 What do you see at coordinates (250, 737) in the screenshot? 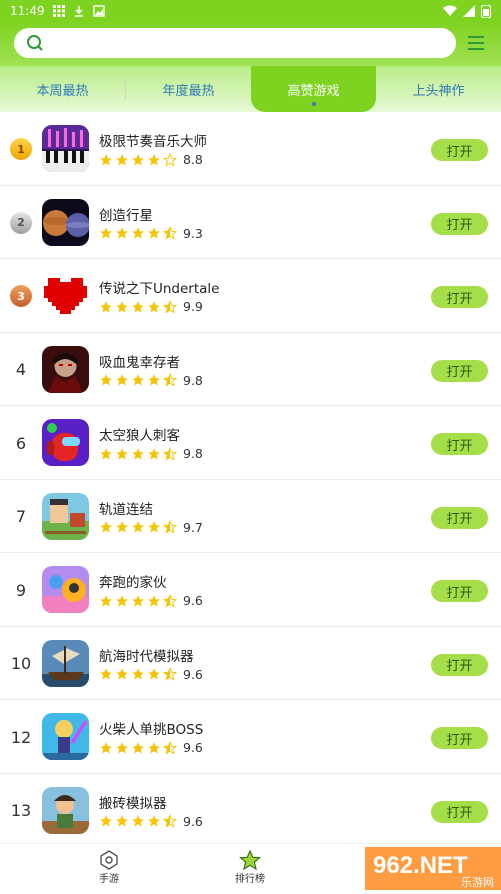
I see `list-item: 12 火柴人单挑BOSS 9.6 打开` at bounding box center [250, 737].